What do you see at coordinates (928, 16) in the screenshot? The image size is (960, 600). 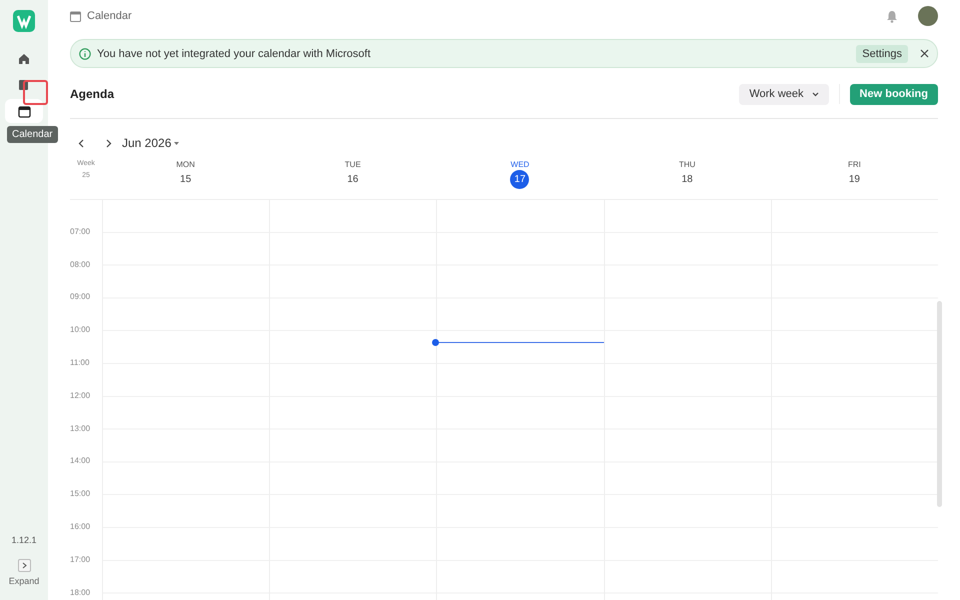 I see `avatar` at bounding box center [928, 16].